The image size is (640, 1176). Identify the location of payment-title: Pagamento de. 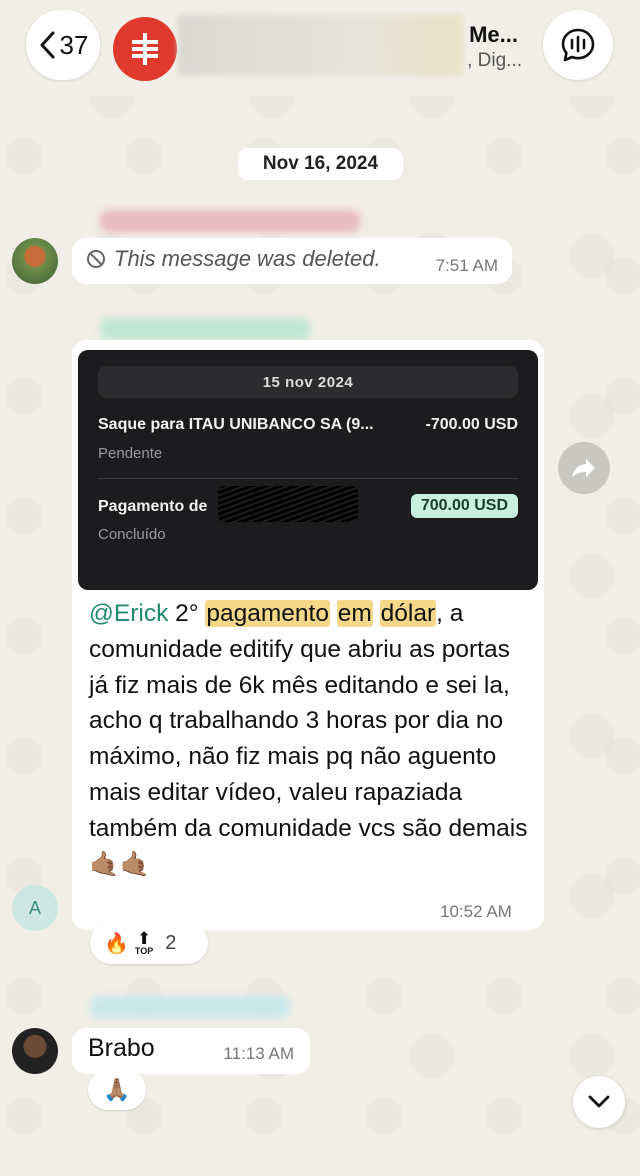
(153, 506).